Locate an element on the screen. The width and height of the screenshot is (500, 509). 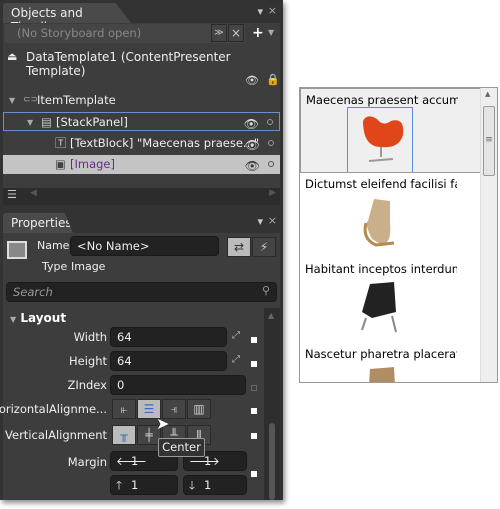
scrollbar-thumb: ≡ is located at coordinates (489, 141).